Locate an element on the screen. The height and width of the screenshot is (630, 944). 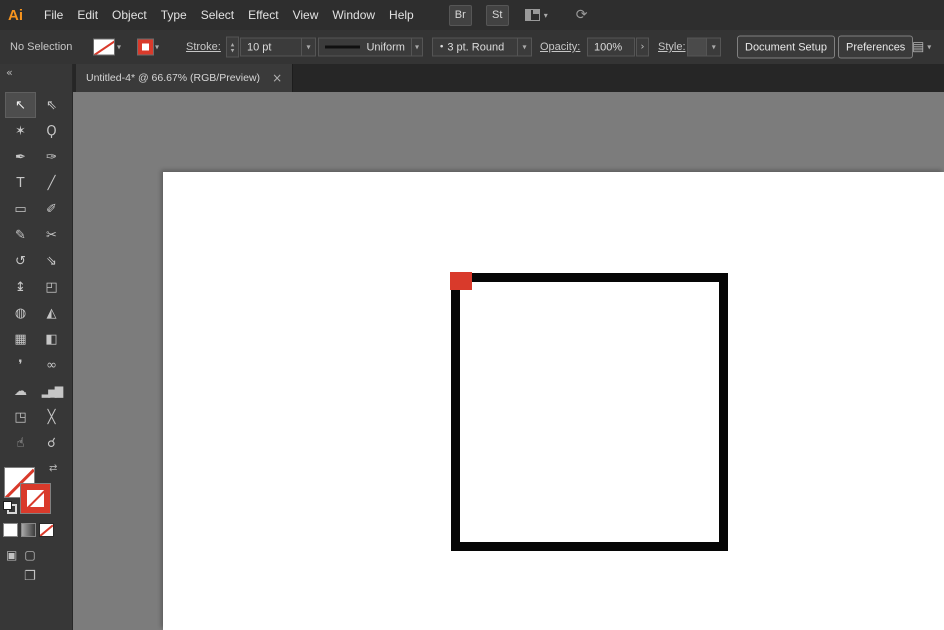
artboard-tool: ◳ is located at coordinates (20, 417).